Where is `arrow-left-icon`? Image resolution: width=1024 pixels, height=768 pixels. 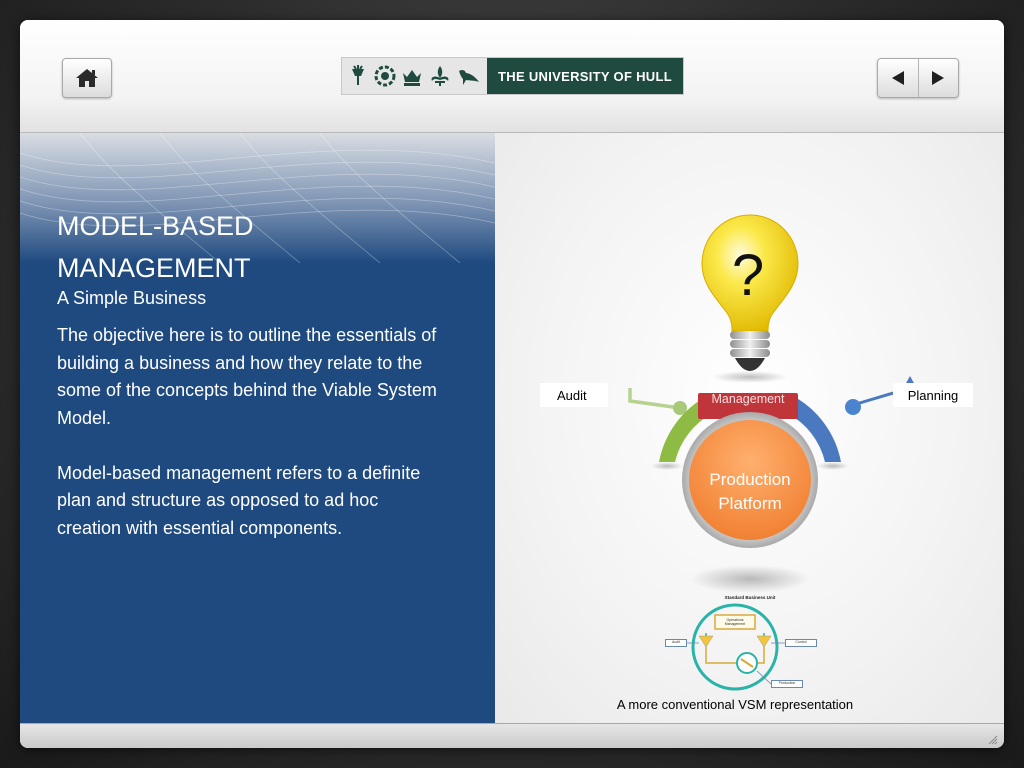
arrow-left-icon is located at coordinates (897, 78).